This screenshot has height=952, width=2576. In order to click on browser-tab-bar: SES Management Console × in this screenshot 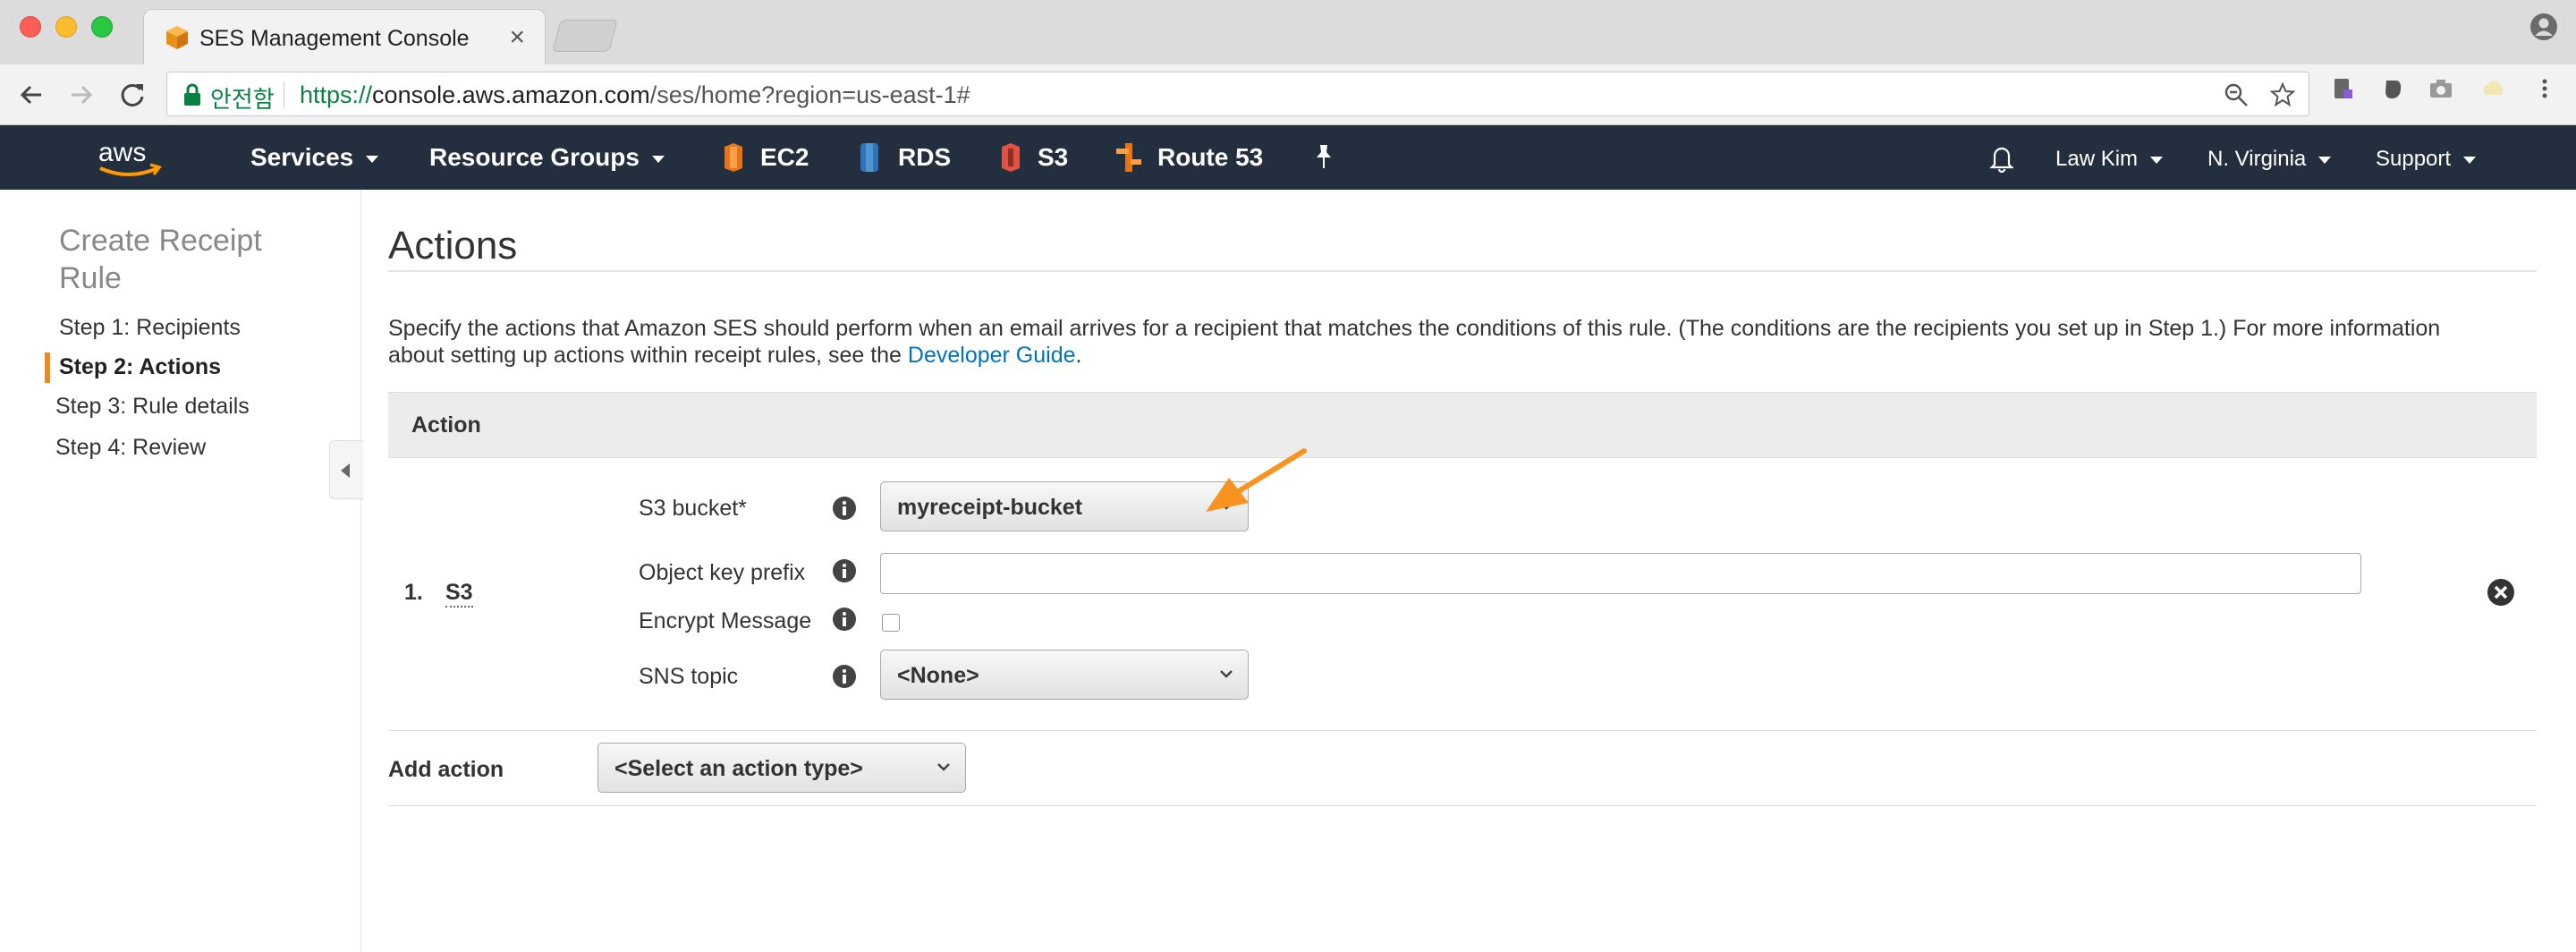, I will do `click(1288, 32)`.